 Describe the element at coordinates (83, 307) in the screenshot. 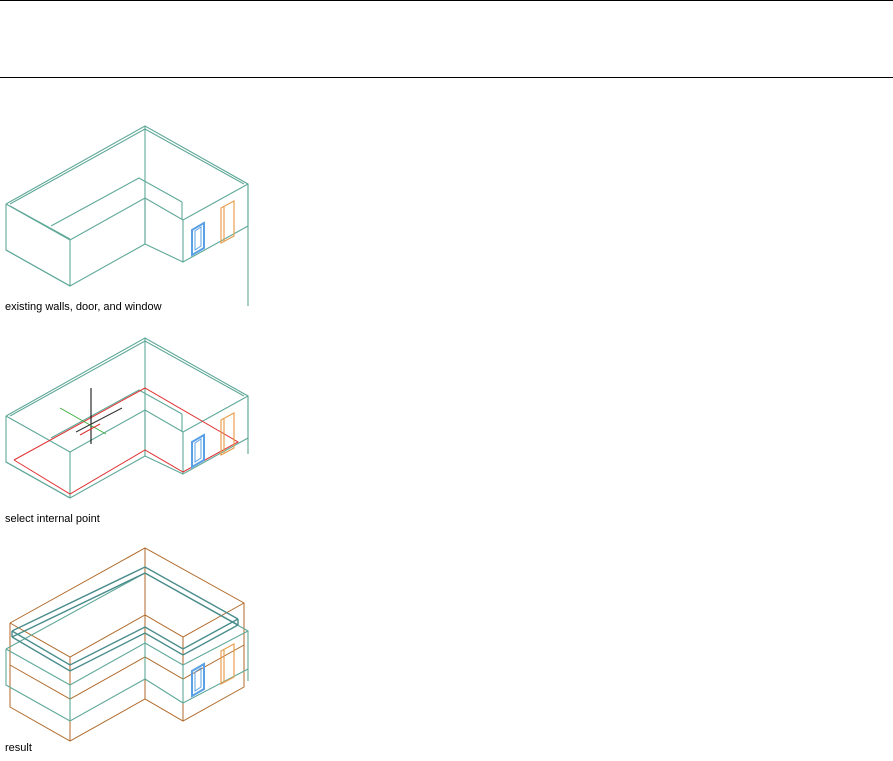

I see `caption-existing: existing walls, door, and window` at that location.